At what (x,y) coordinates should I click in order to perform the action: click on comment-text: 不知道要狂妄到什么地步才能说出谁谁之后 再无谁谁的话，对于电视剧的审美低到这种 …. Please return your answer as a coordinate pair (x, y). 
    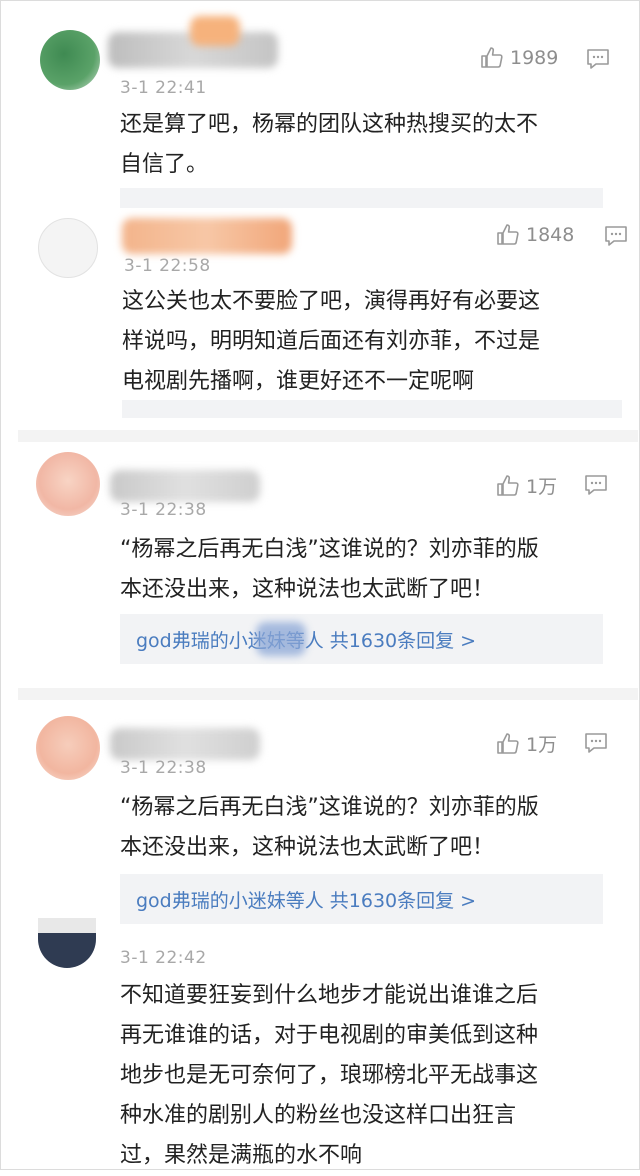
    Looking at the image, I should click on (329, 1075).